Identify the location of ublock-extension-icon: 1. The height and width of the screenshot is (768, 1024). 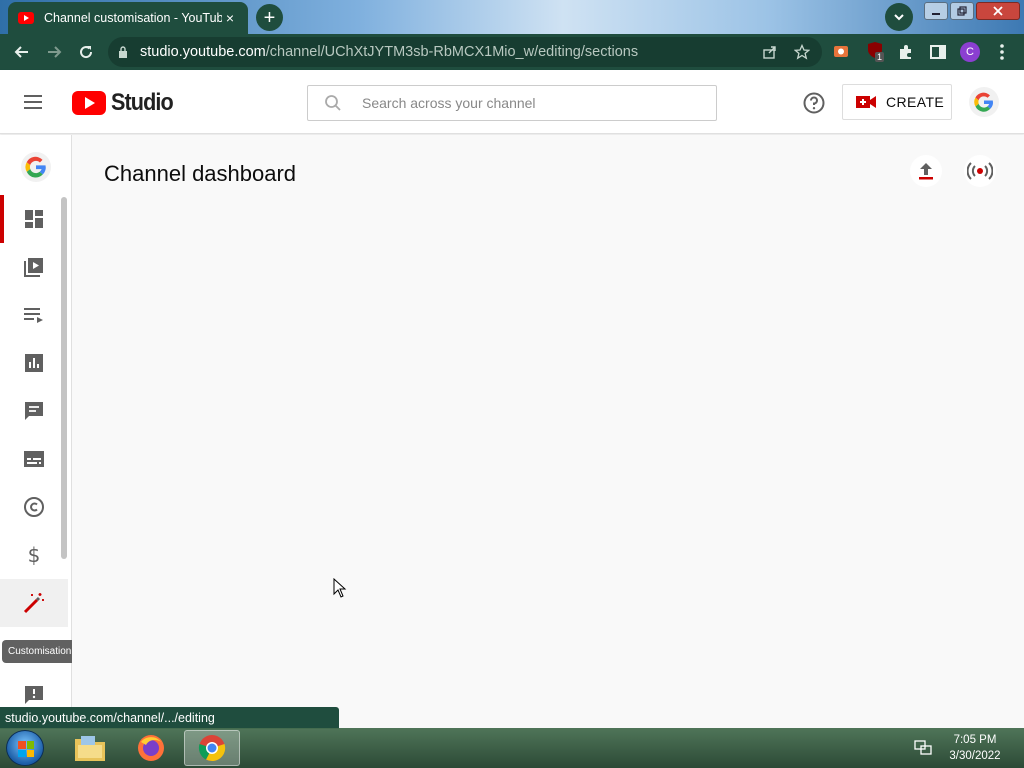
(877, 52).